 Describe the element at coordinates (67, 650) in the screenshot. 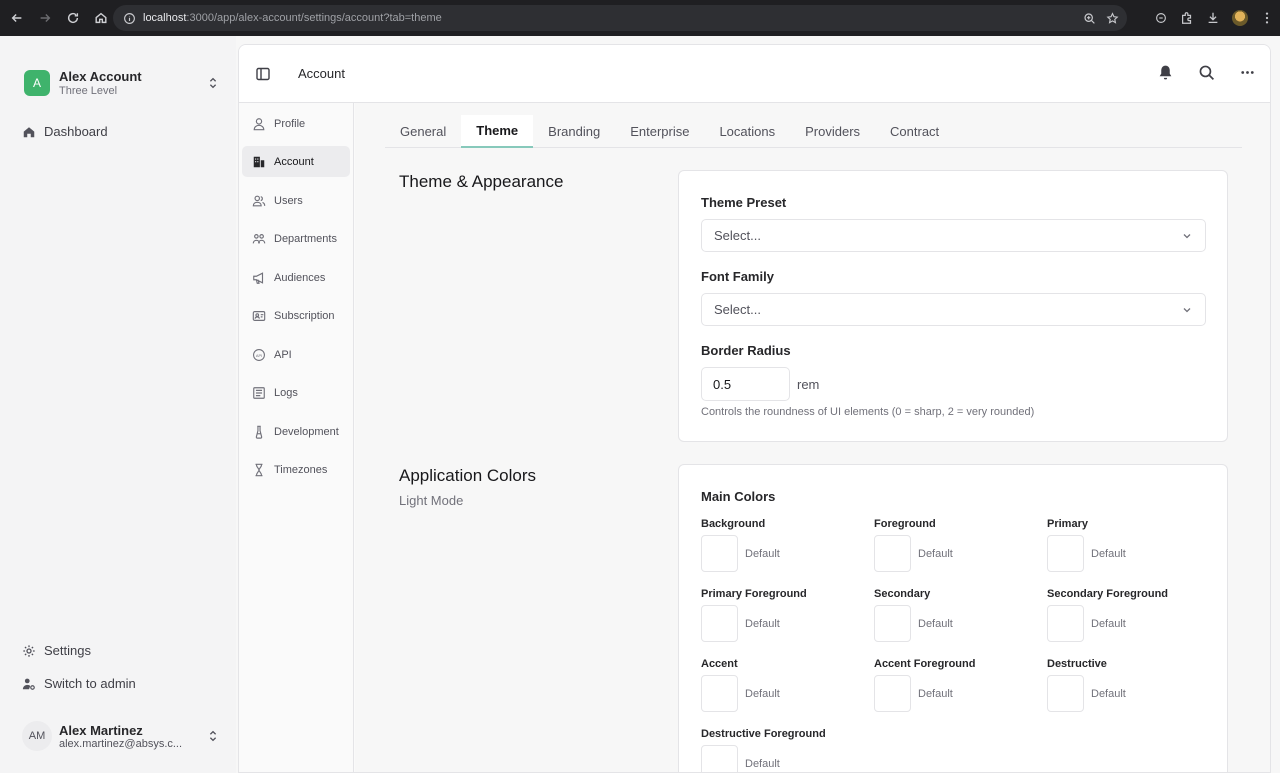

I see `sidebar-item-label: Settings` at that location.